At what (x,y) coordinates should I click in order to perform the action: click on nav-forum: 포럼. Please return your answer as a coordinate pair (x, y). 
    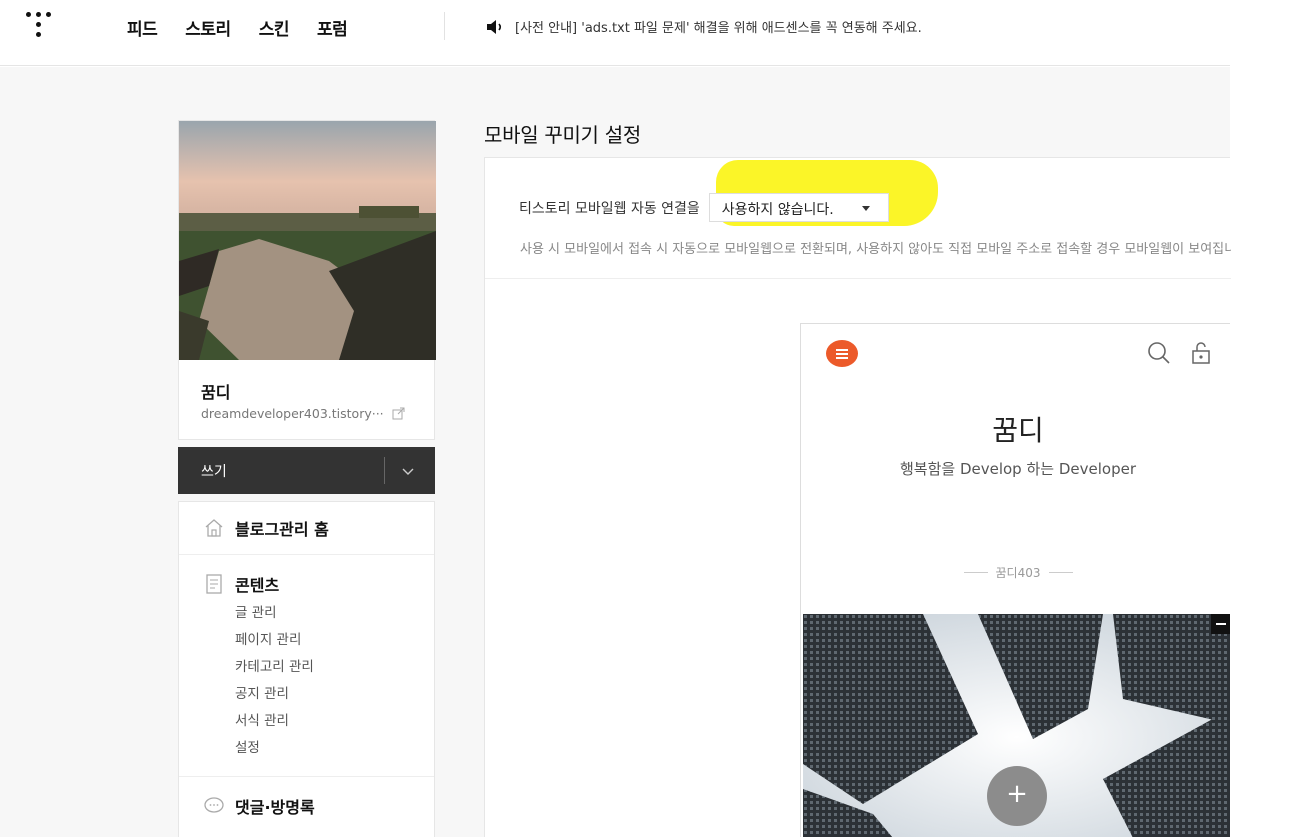
    Looking at the image, I should click on (332, 27).